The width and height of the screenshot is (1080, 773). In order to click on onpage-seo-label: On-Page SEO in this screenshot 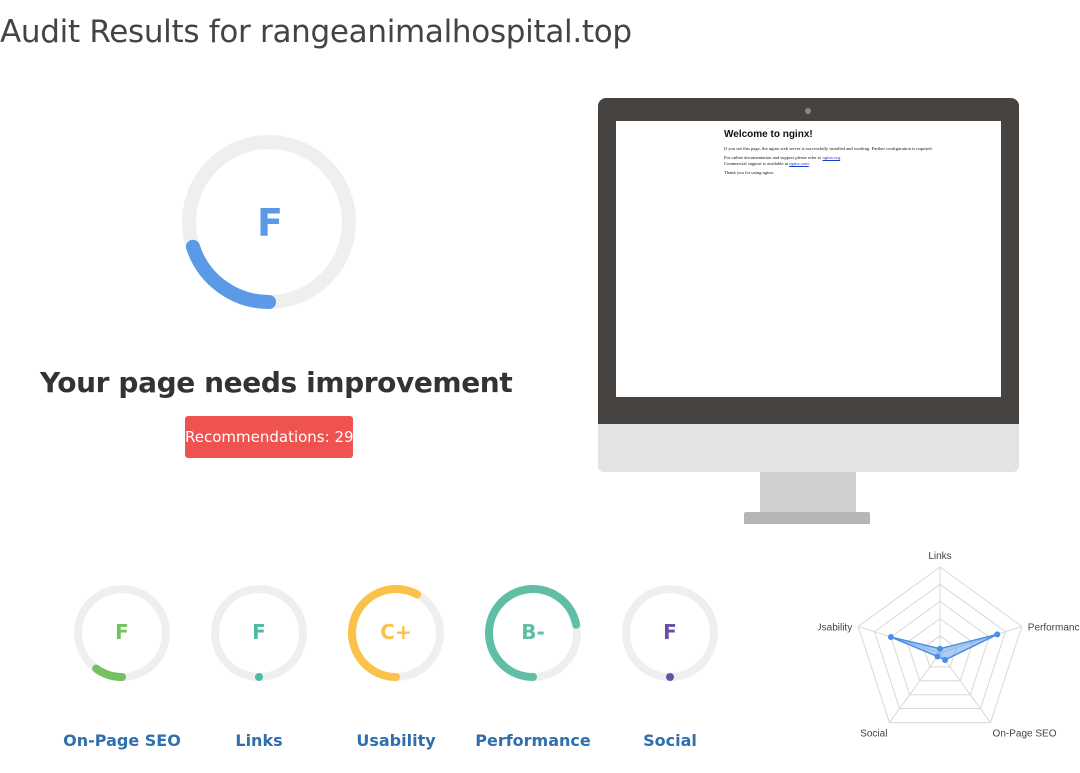, I will do `click(122, 740)`.